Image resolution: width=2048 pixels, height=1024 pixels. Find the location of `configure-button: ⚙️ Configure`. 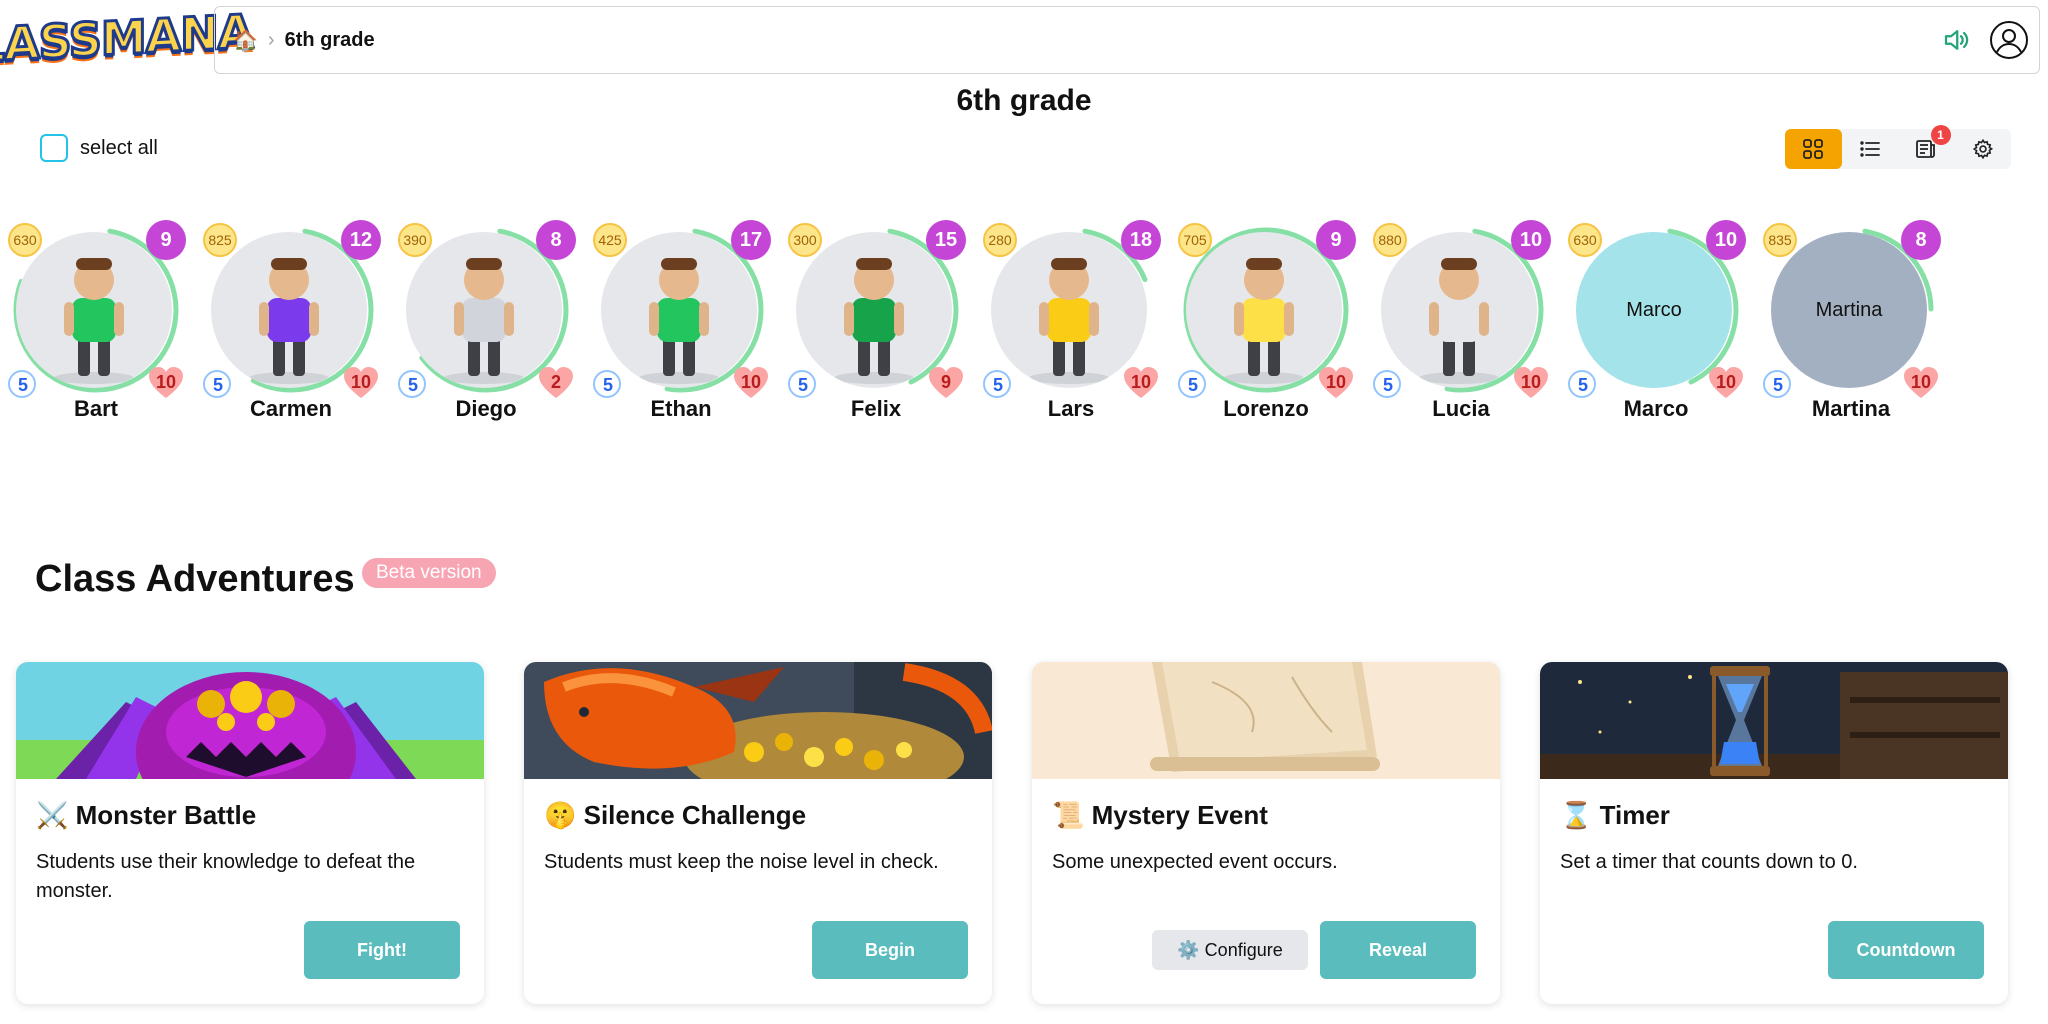

configure-button: ⚙️ Configure is located at coordinates (1230, 950).